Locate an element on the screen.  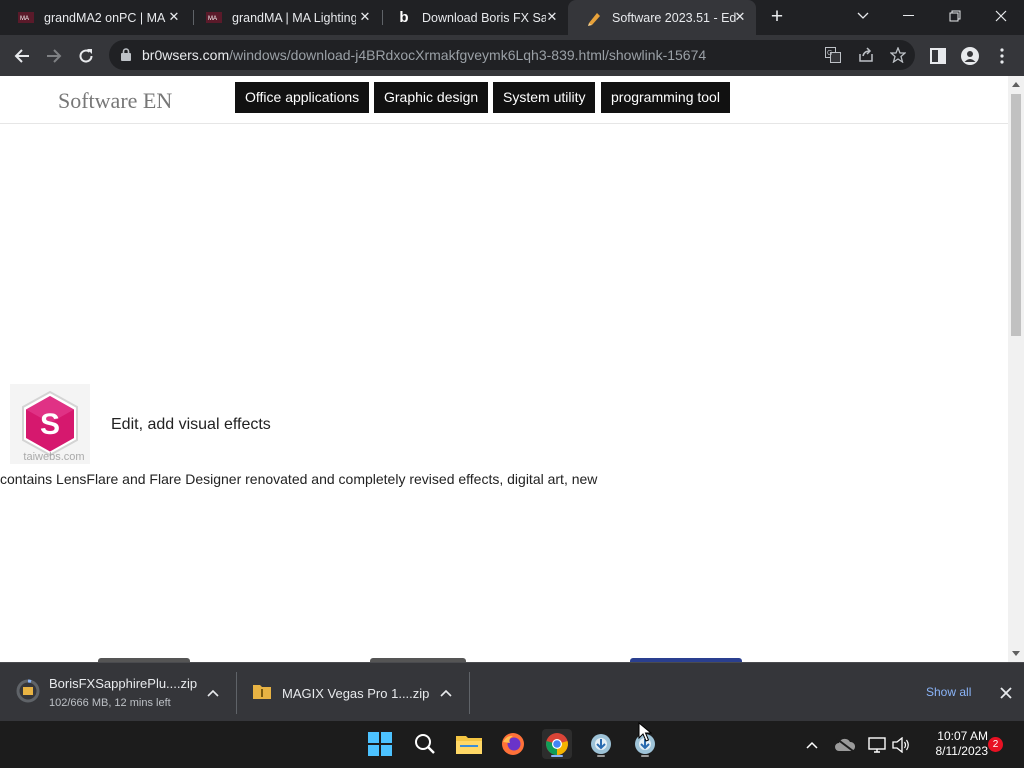
menu-kebab-icon is located at coordinates (1002, 56).